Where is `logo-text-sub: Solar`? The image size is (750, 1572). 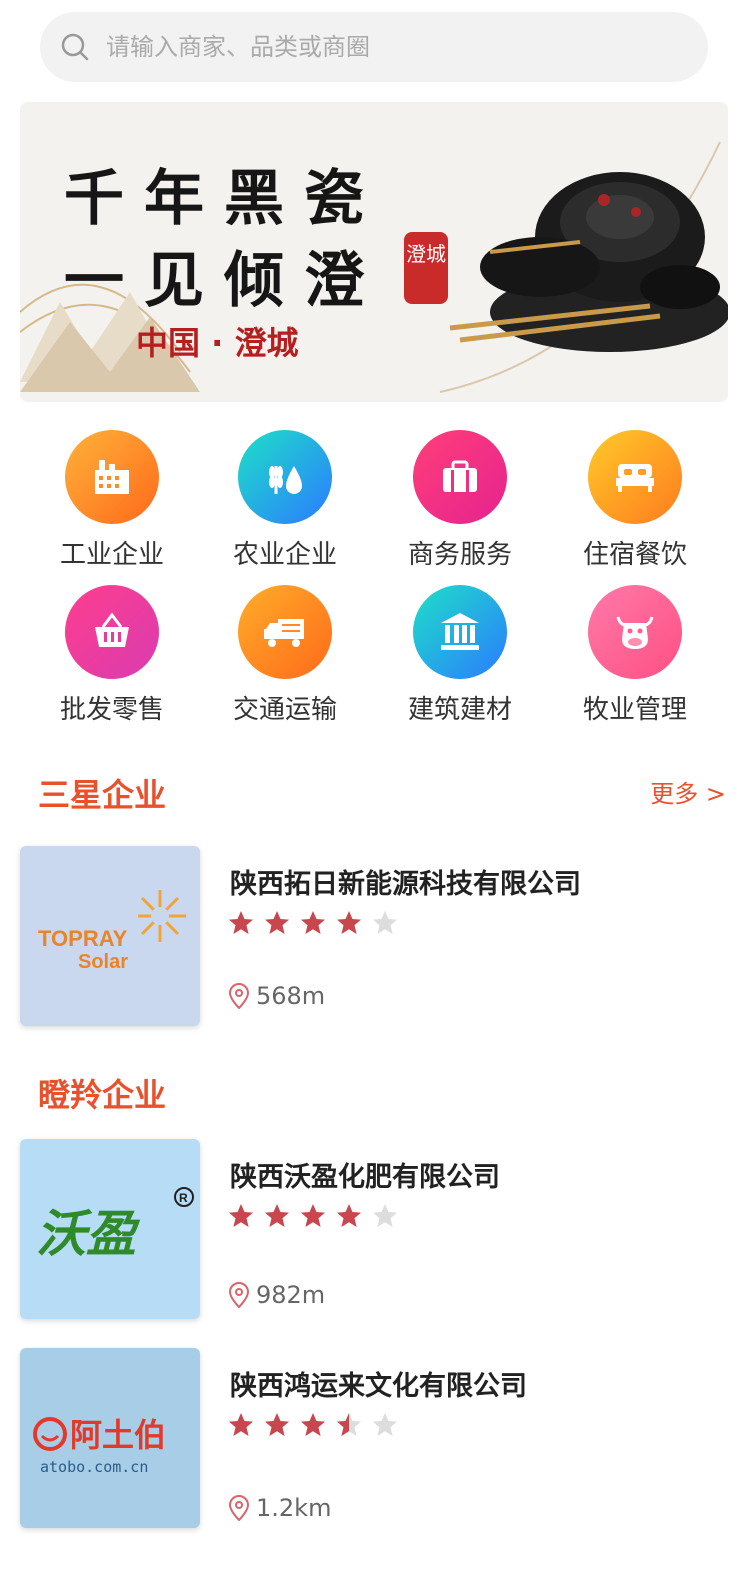
logo-text-sub: Solar is located at coordinates (103, 962).